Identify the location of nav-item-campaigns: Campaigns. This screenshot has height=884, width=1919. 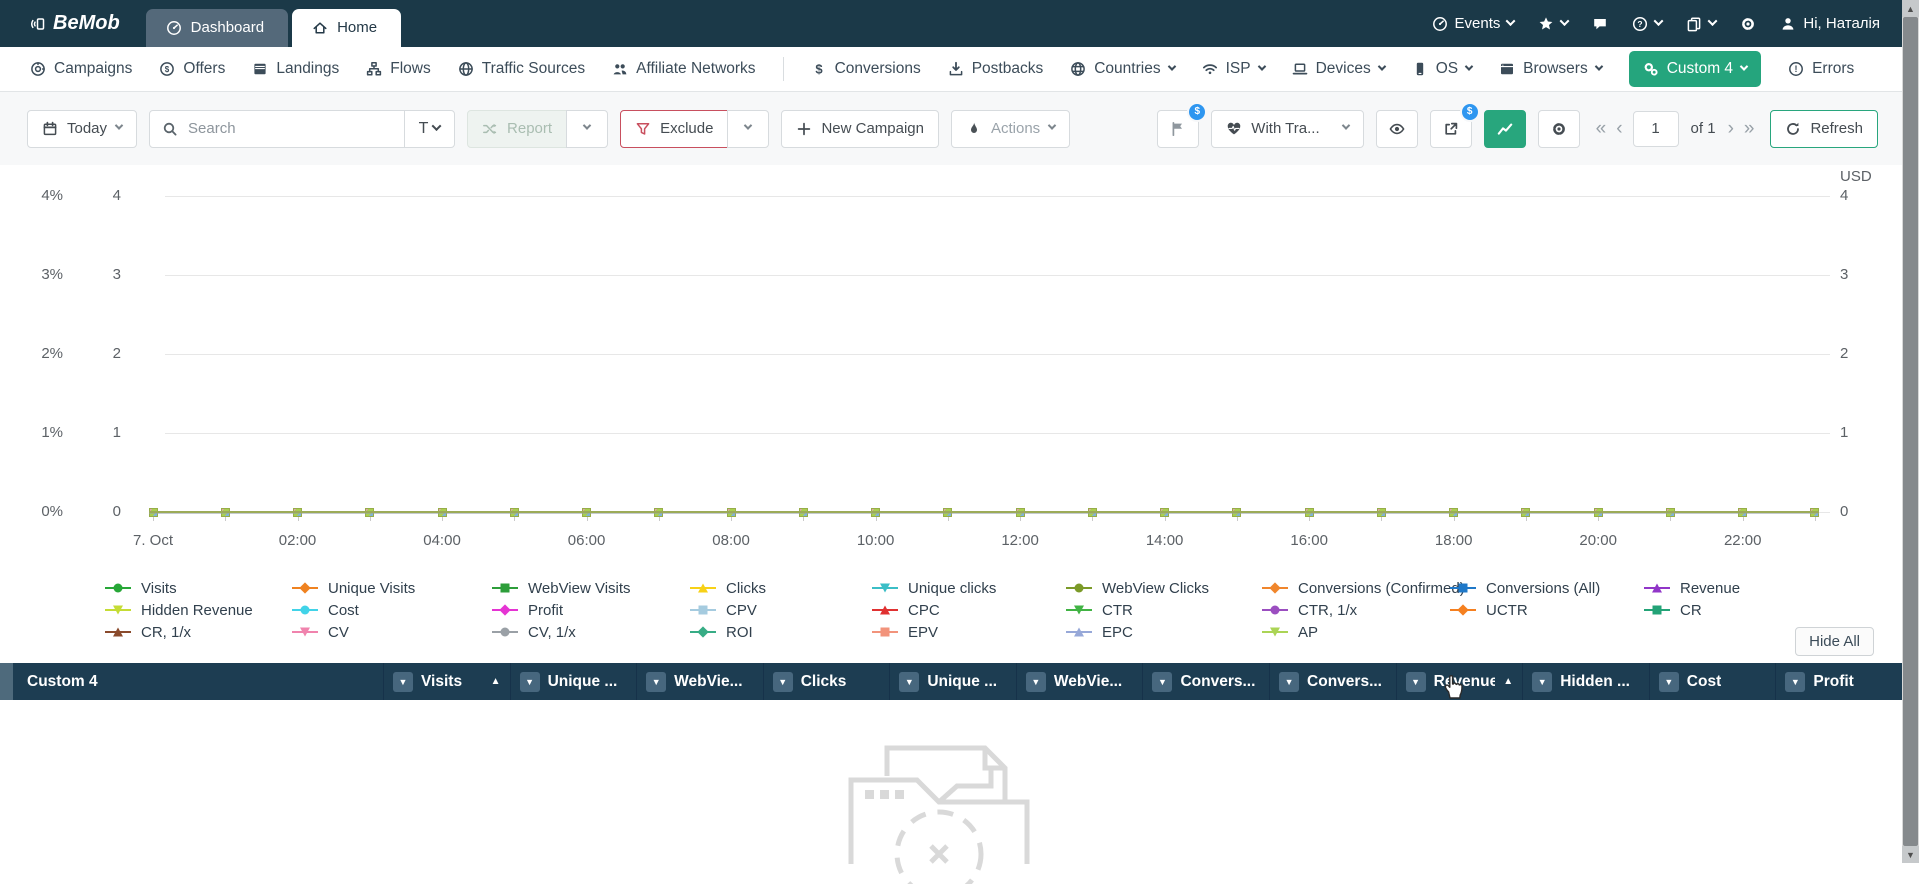
(81, 69).